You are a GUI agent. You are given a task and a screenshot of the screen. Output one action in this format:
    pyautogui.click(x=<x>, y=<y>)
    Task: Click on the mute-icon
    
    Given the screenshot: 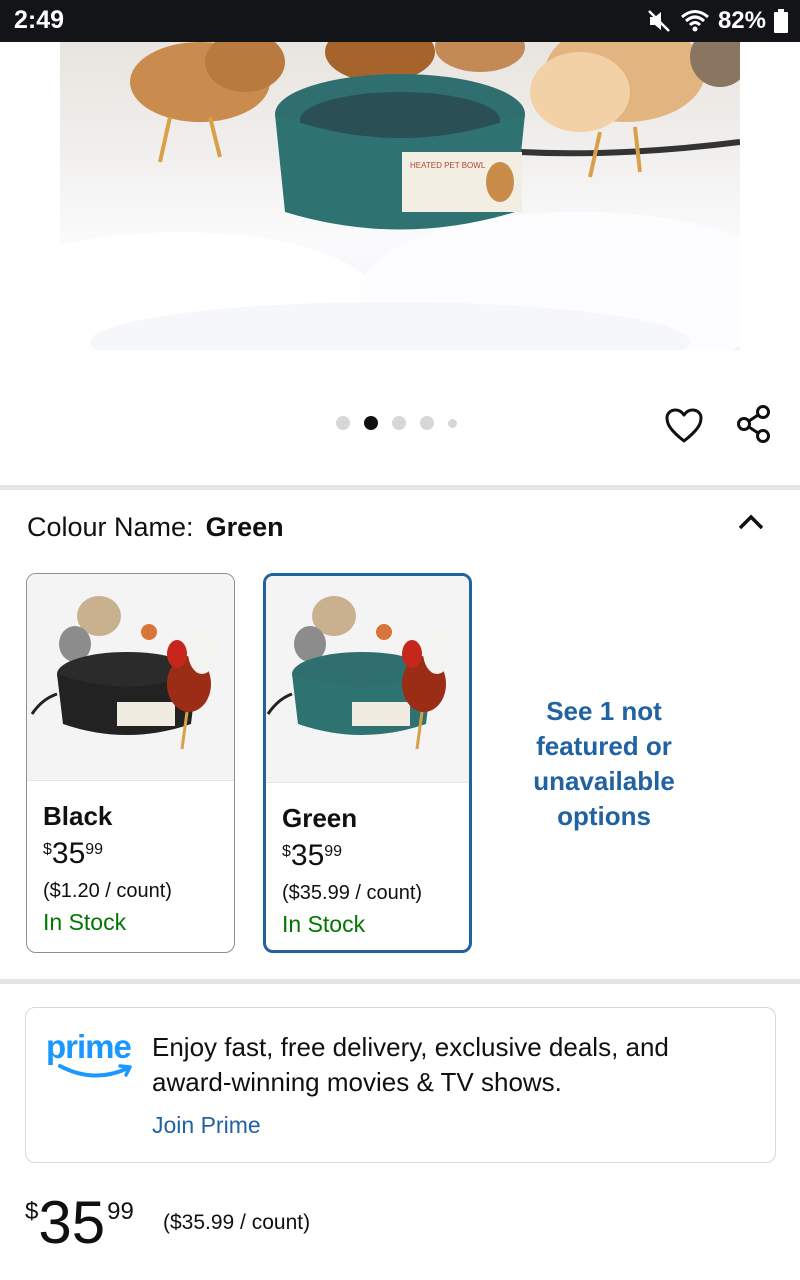 What is the action you would take?
    pyautogui.click(x=659, y=21)
    